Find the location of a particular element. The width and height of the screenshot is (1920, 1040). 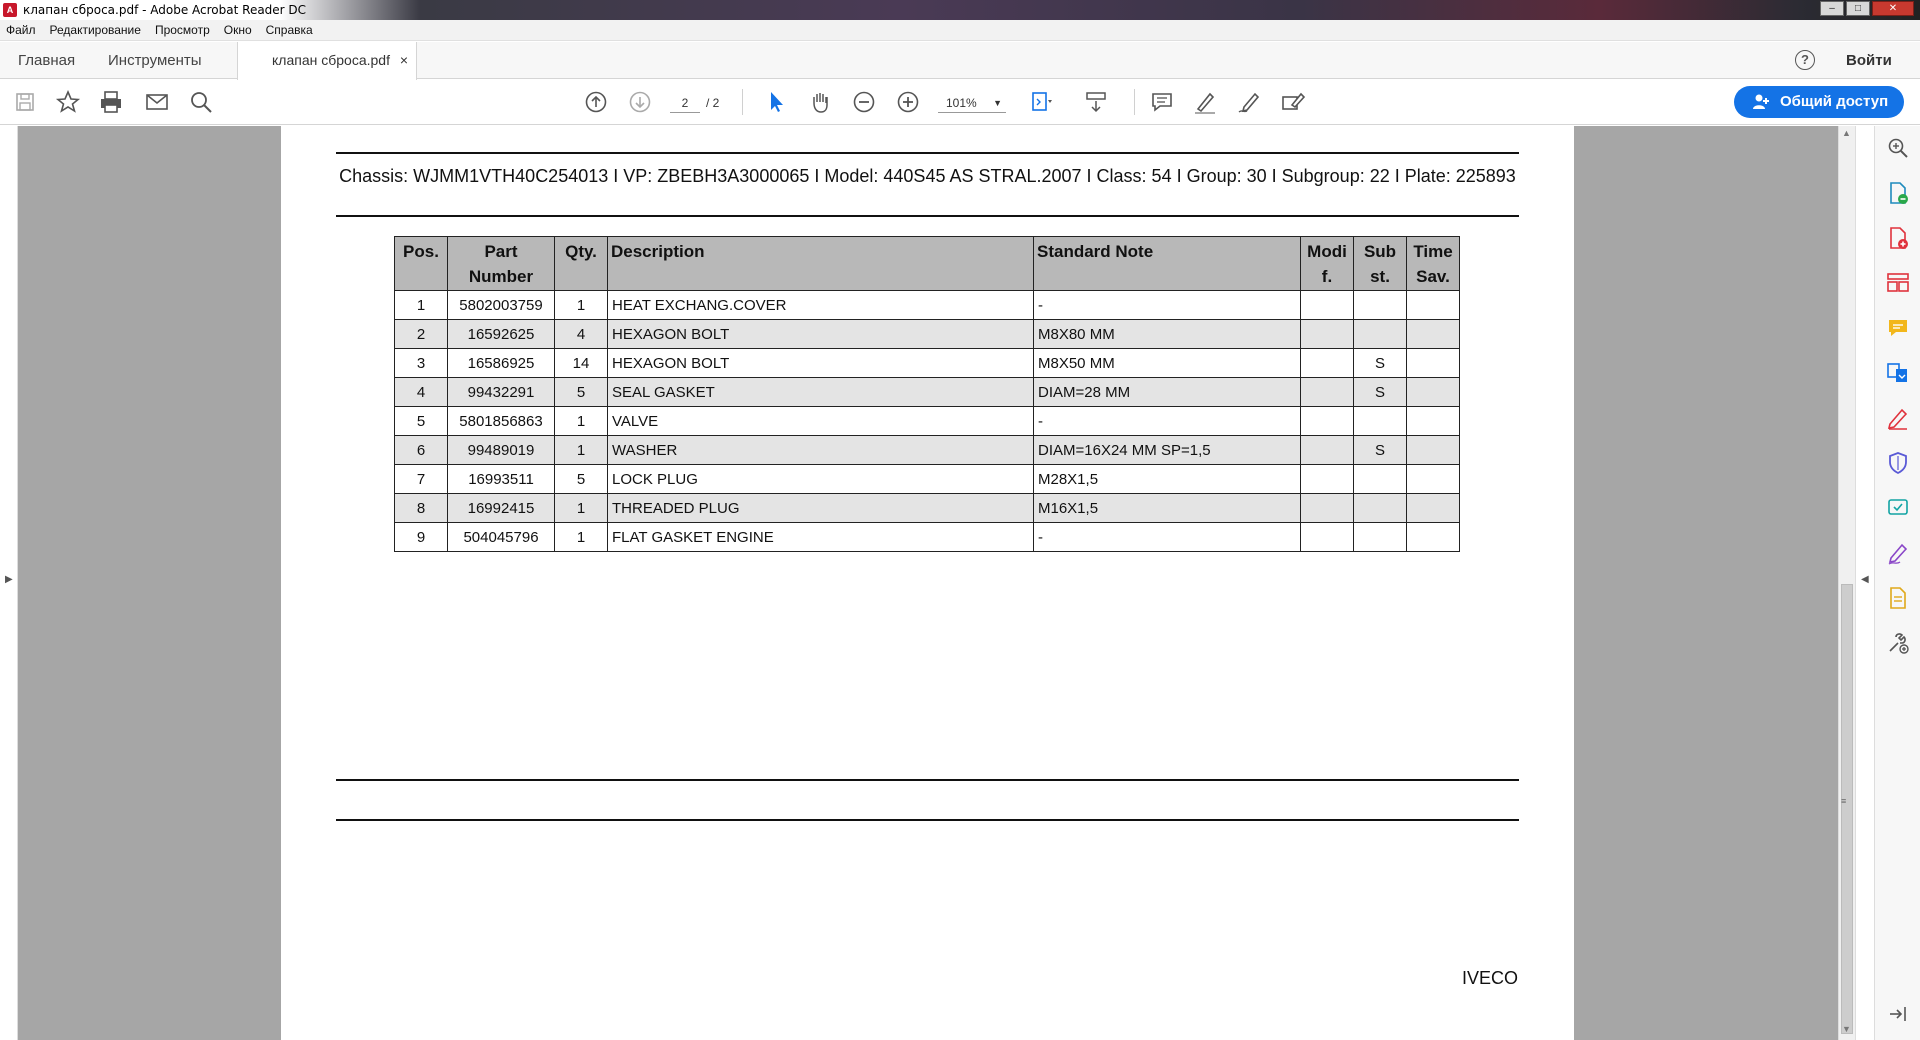

zoom-in-icon is located at coordinates (908, 102).